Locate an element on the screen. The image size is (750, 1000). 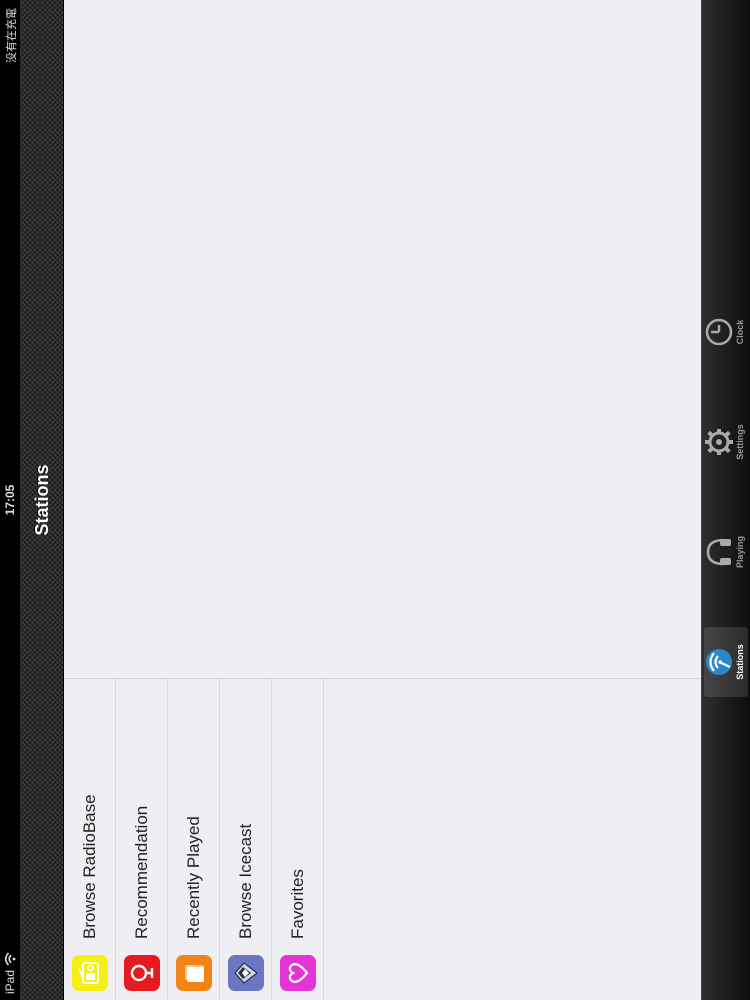
tab-label: Stations is located at coordinates (740, 662).